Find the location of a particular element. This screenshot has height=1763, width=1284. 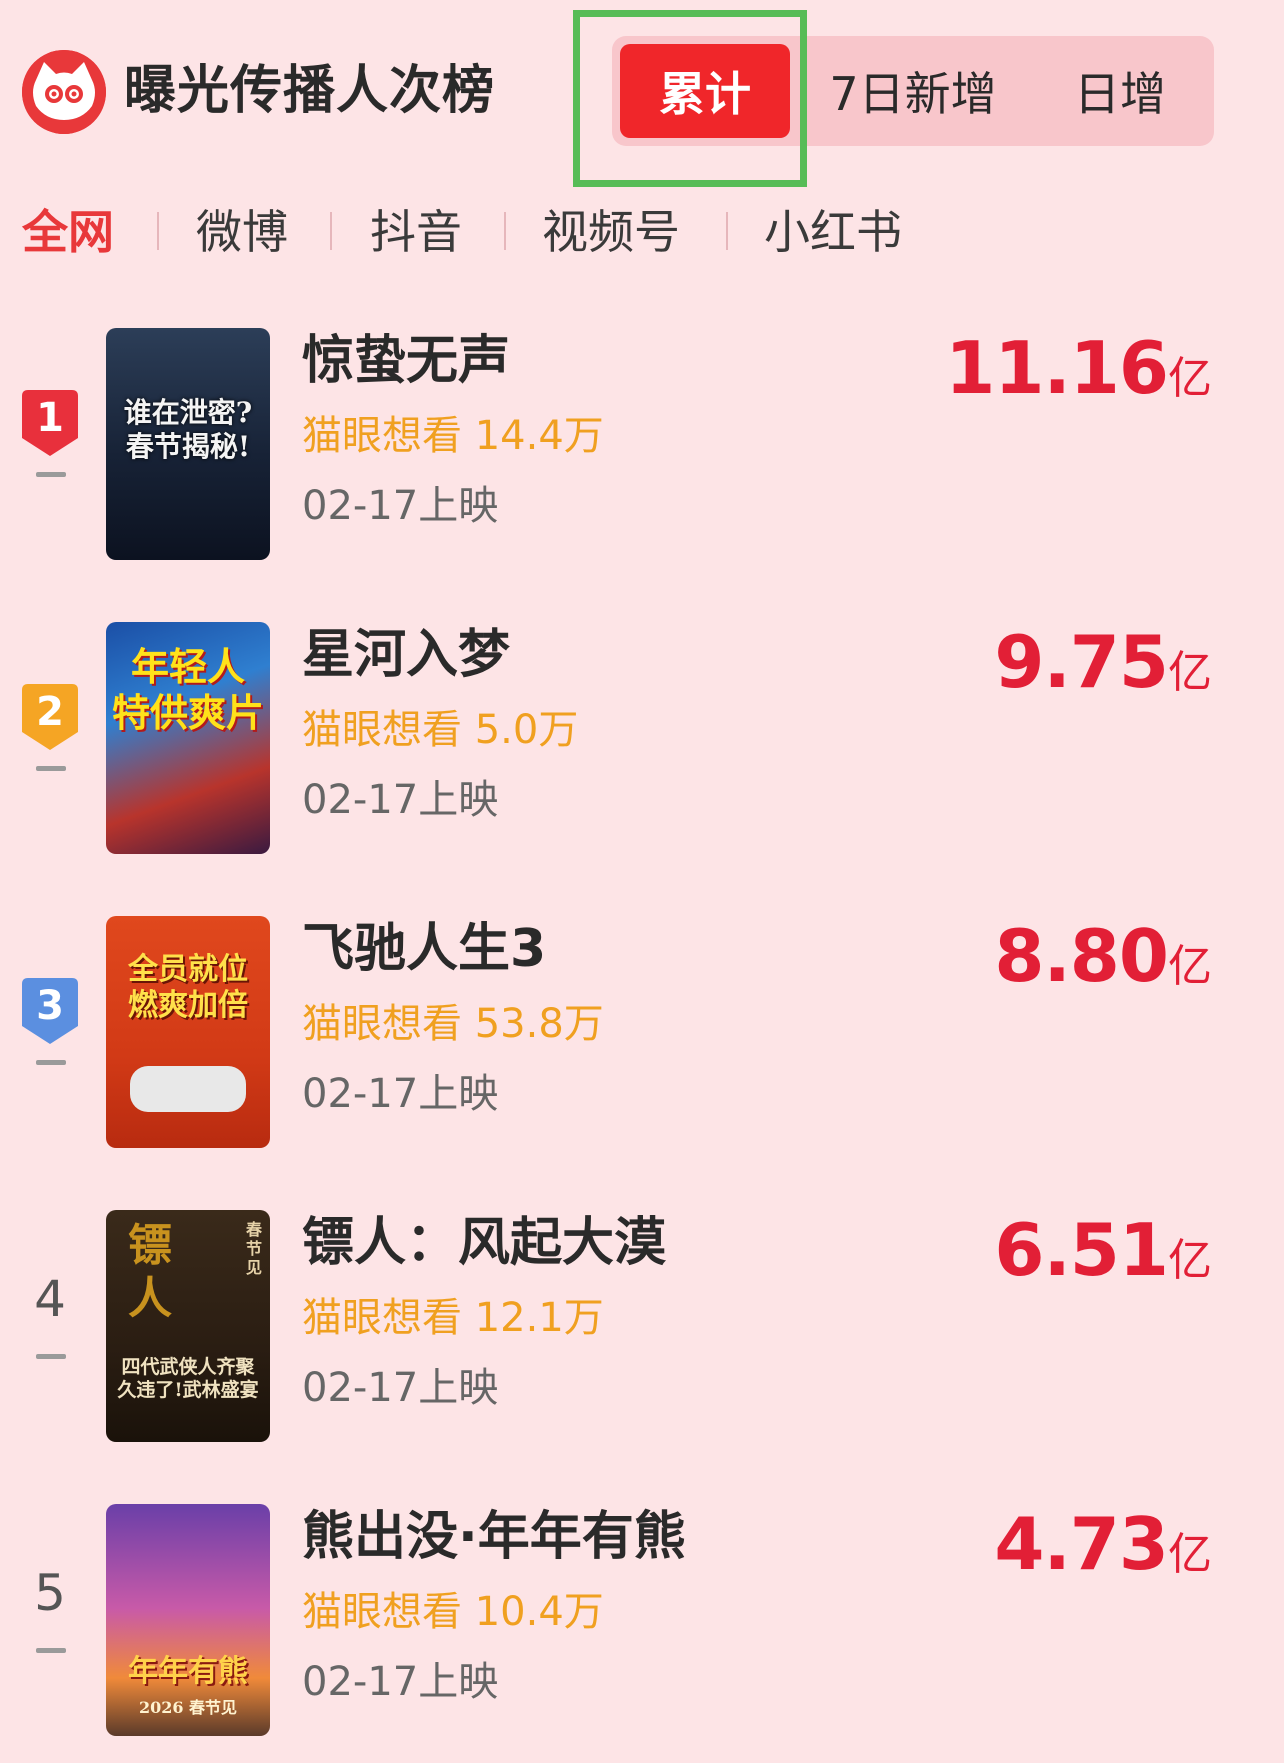

tab-shipinhao: 视频号 is located at coordinates (611, 232).